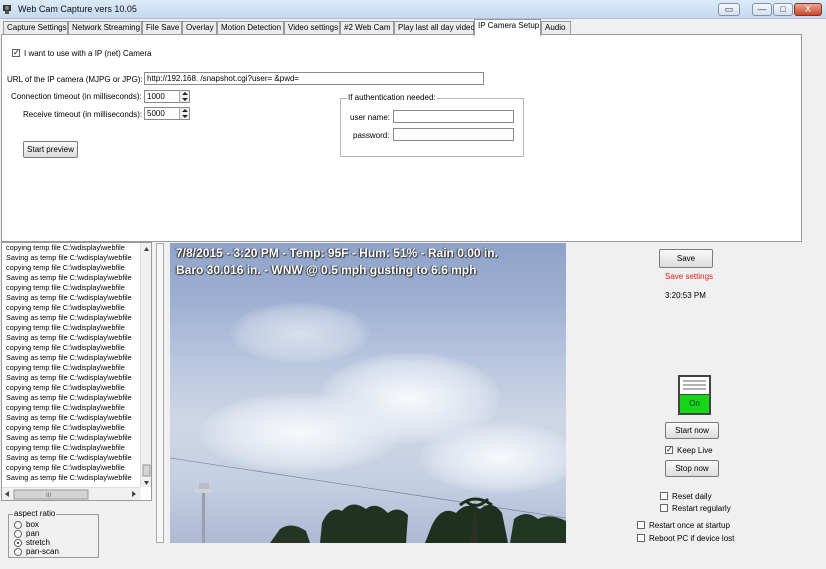  What do you see at coordinates (77, 9) in the screenshot?
I see `window-title: Web Cam Capture vers 10.05` at bounding box center [77, 9].